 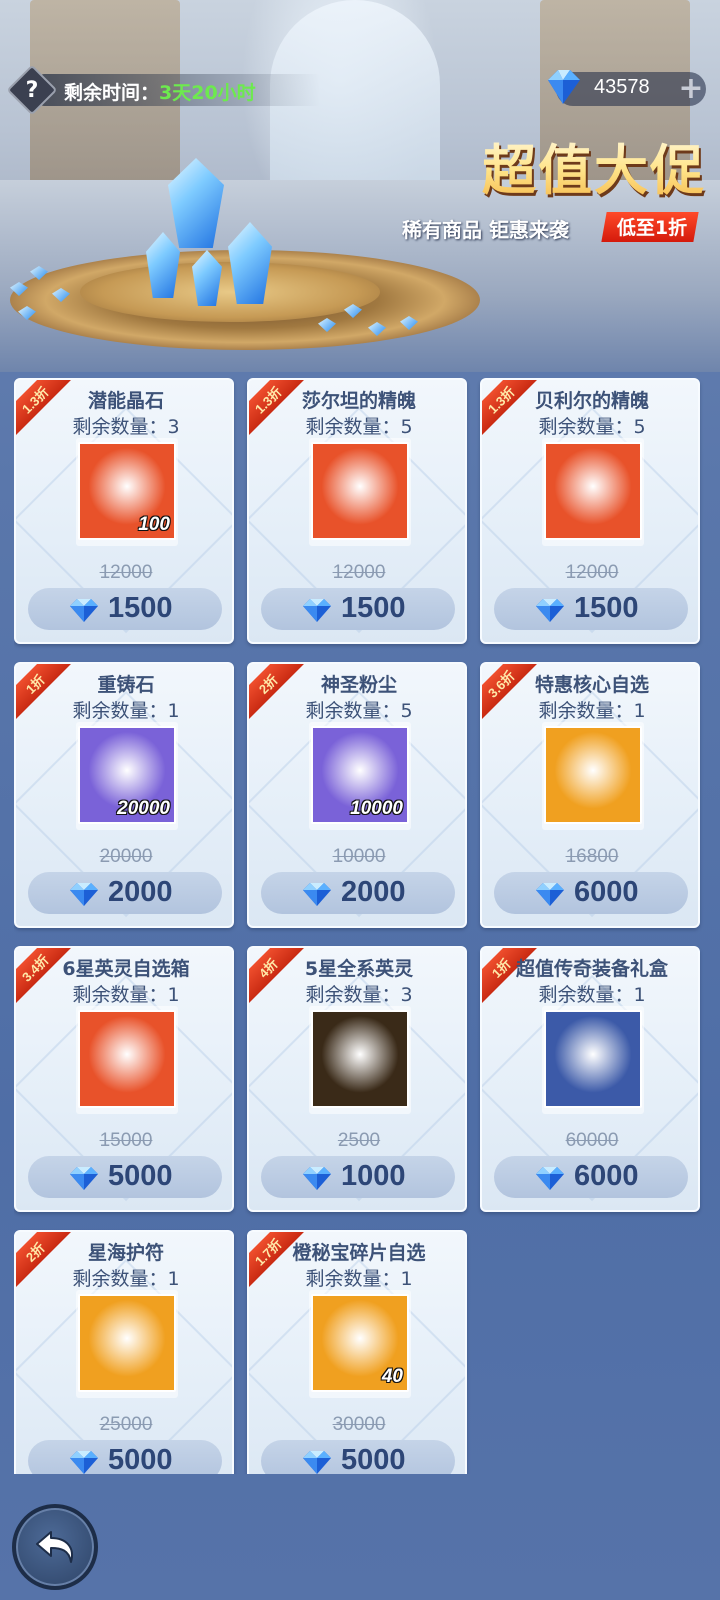 What do you see at coordinates (485, 230) in the screenshot?
I see `promo-subtitle: 稀有商品 钜惠来袭` at bounding box center [485, 230].